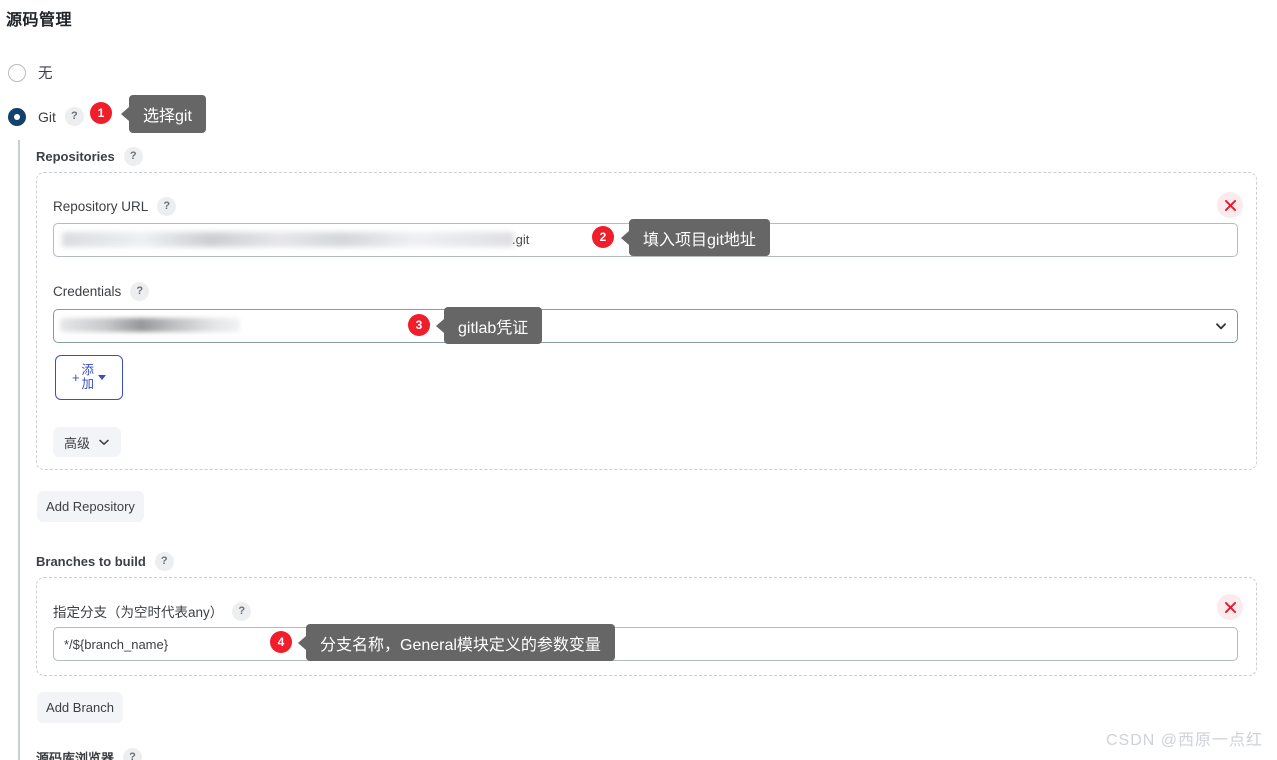  I want to click on add-credentials-label-line2: 加, so click(88, 383).